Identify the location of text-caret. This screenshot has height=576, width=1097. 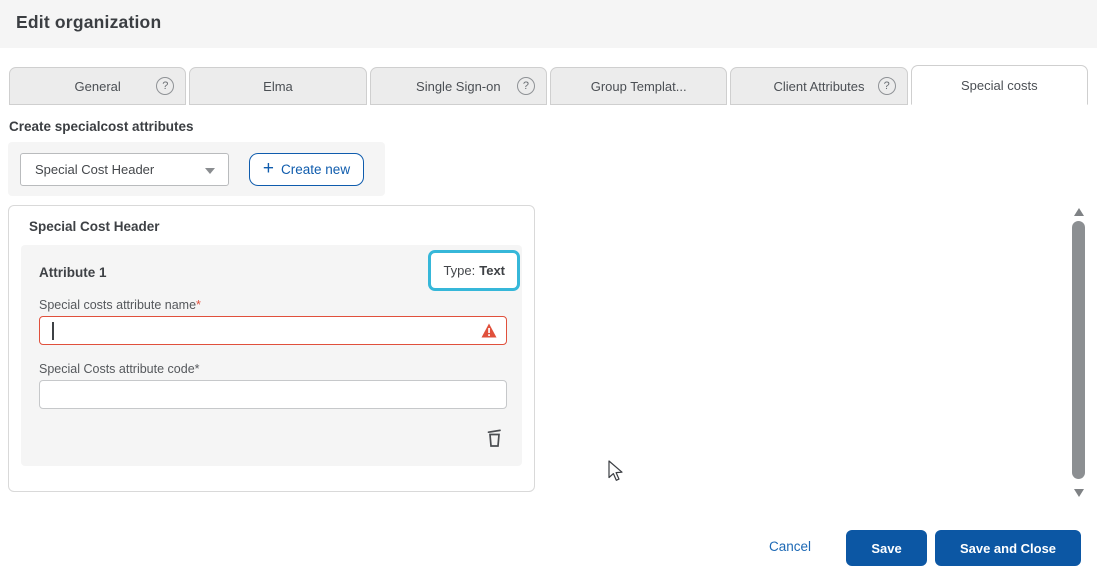
(53, 331).